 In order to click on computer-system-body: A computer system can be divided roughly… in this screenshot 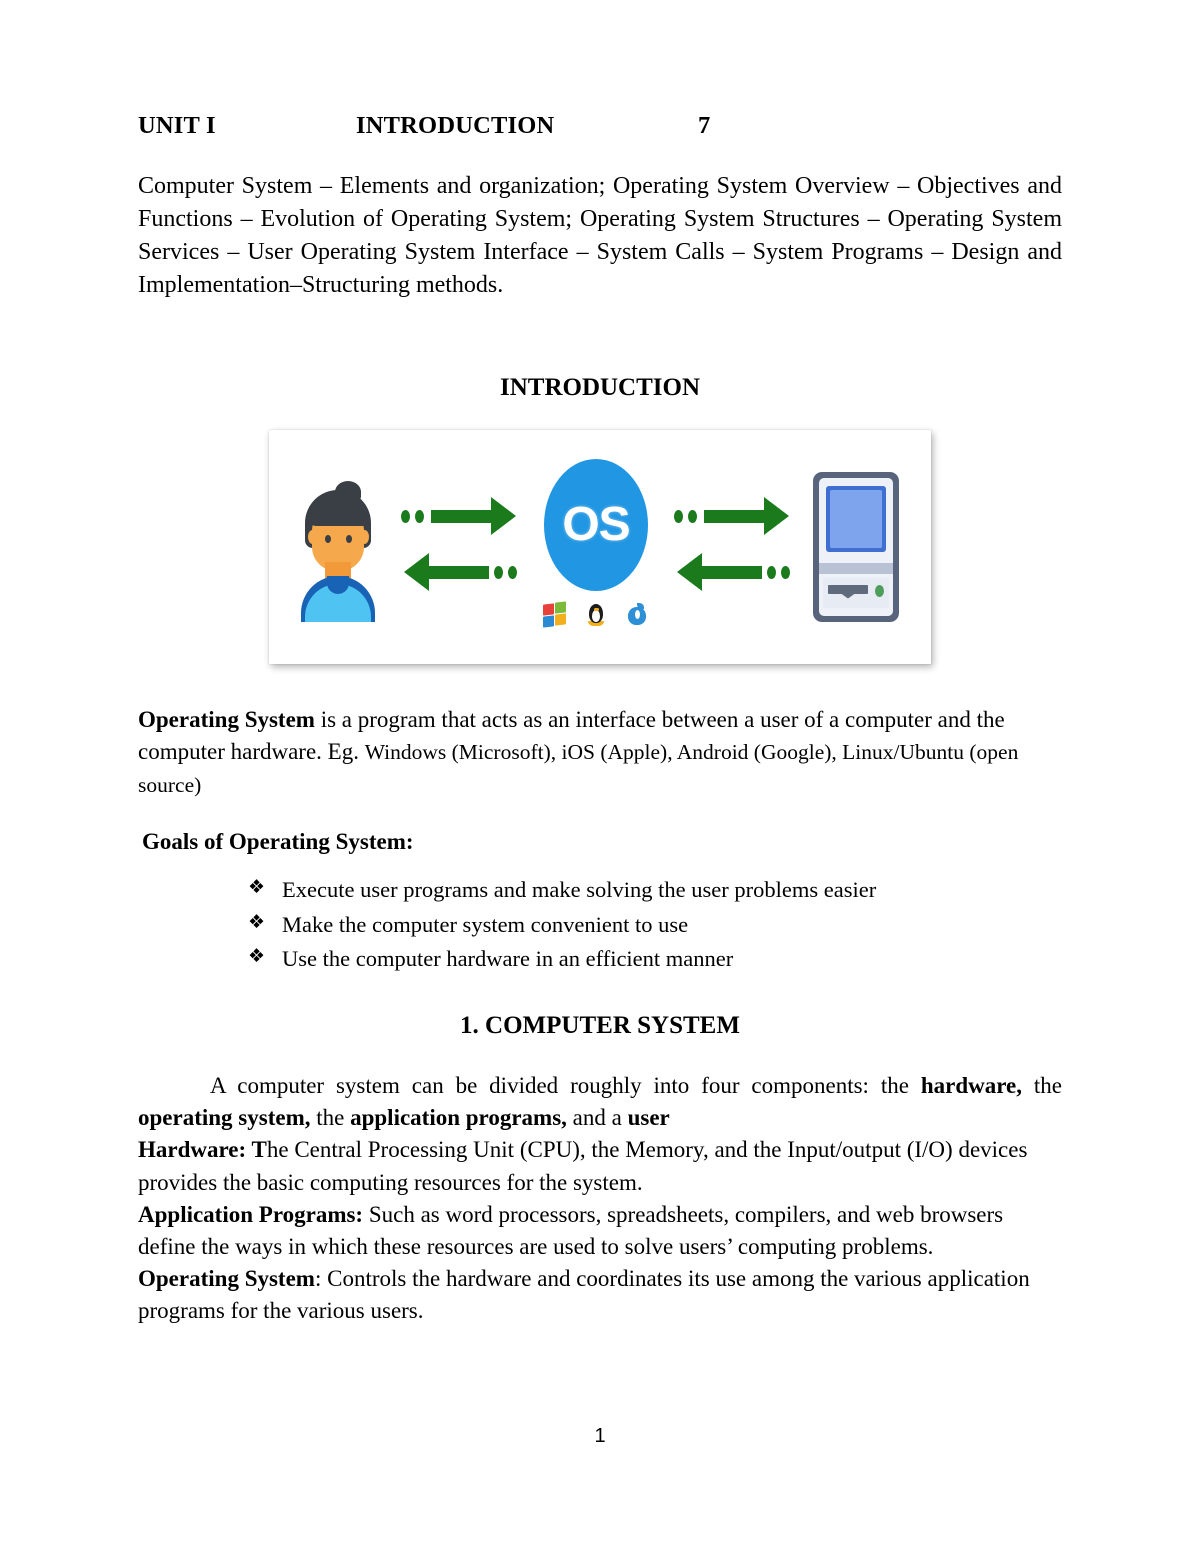, I will do `click(600, 1199)`.